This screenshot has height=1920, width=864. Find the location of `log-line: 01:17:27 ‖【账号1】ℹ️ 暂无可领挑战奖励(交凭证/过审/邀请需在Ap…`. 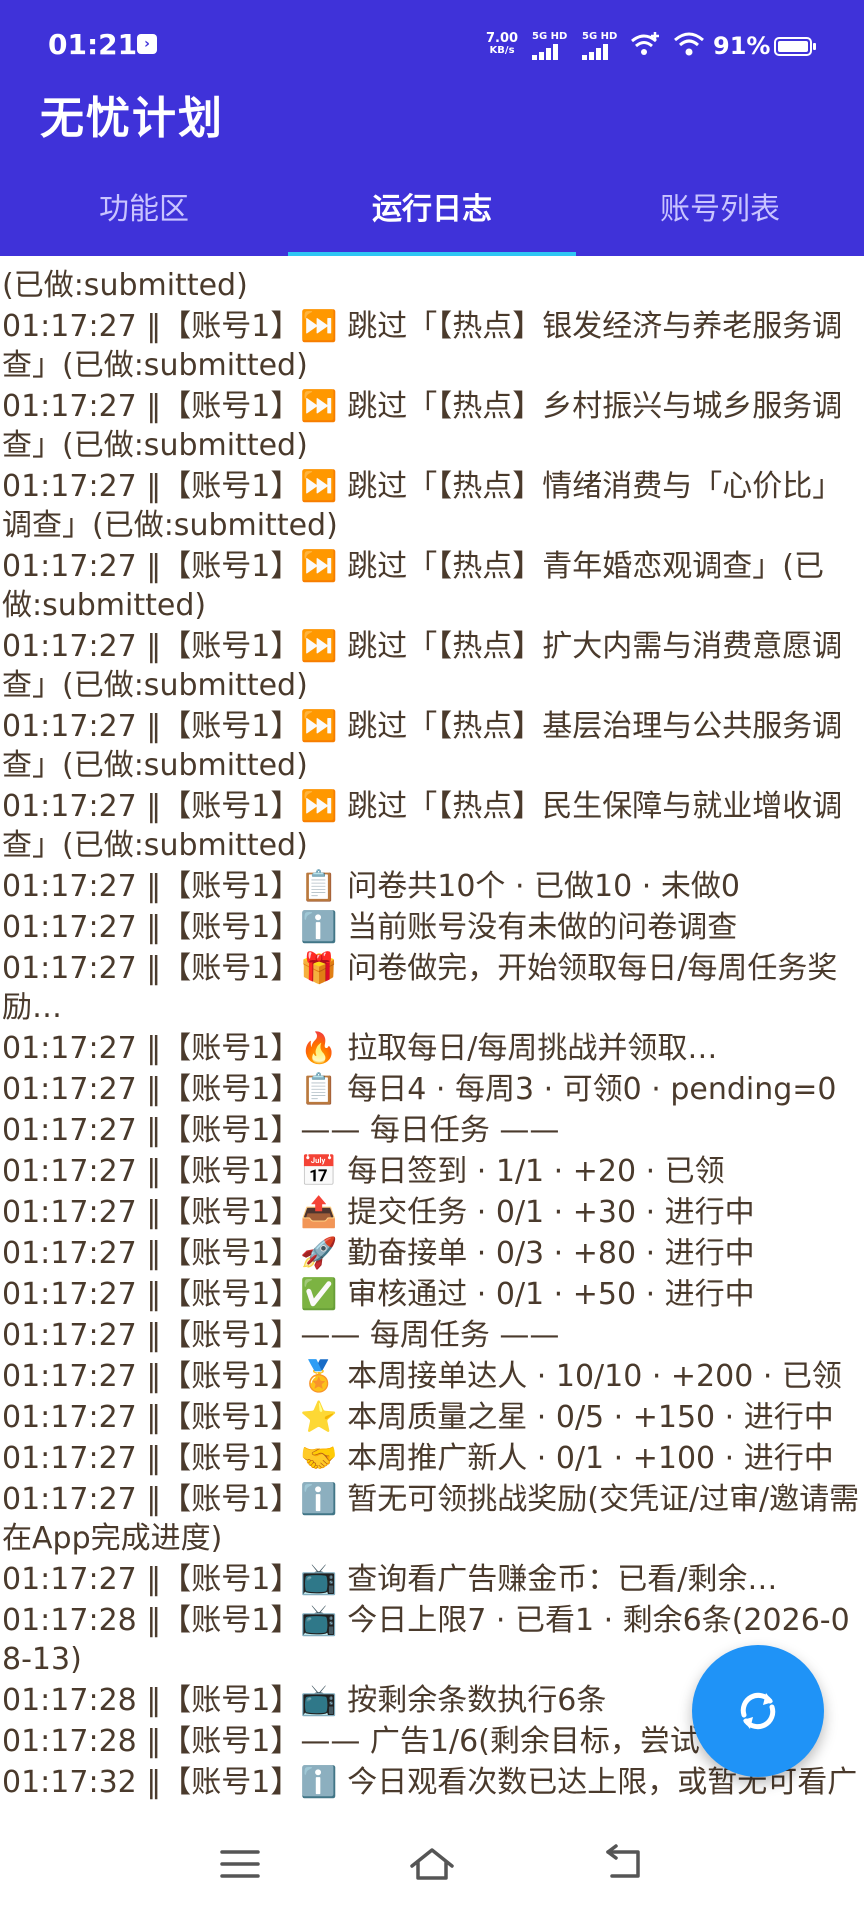

log-line: 01:17:27 ‖【账号1】ℹ️ 暂无可领挑战奖励(交凭证/过审/邀请需在Ap… is located at coordinates (431, 1519).